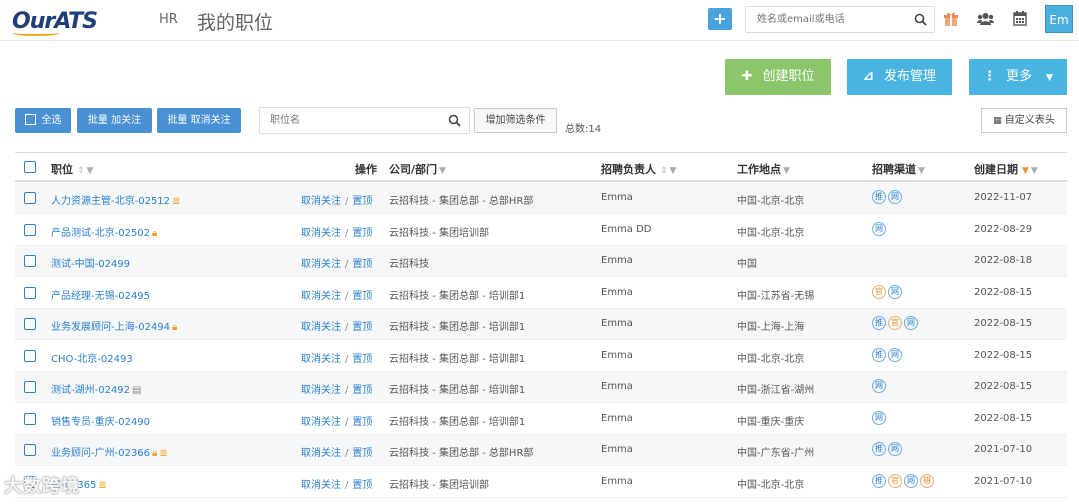 Image resolution: width=1079 pixels, height=504 pixels. Describe the element at coordinates (110, 201) in the screenshot. I see `position-title-link: 人力资源主管-北京-02512` at that location.